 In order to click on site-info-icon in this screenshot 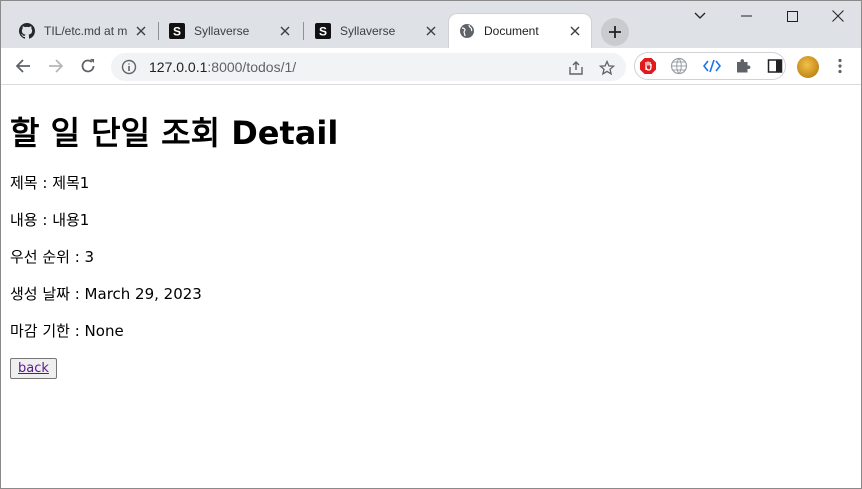, I will do `click(129, 67)`.